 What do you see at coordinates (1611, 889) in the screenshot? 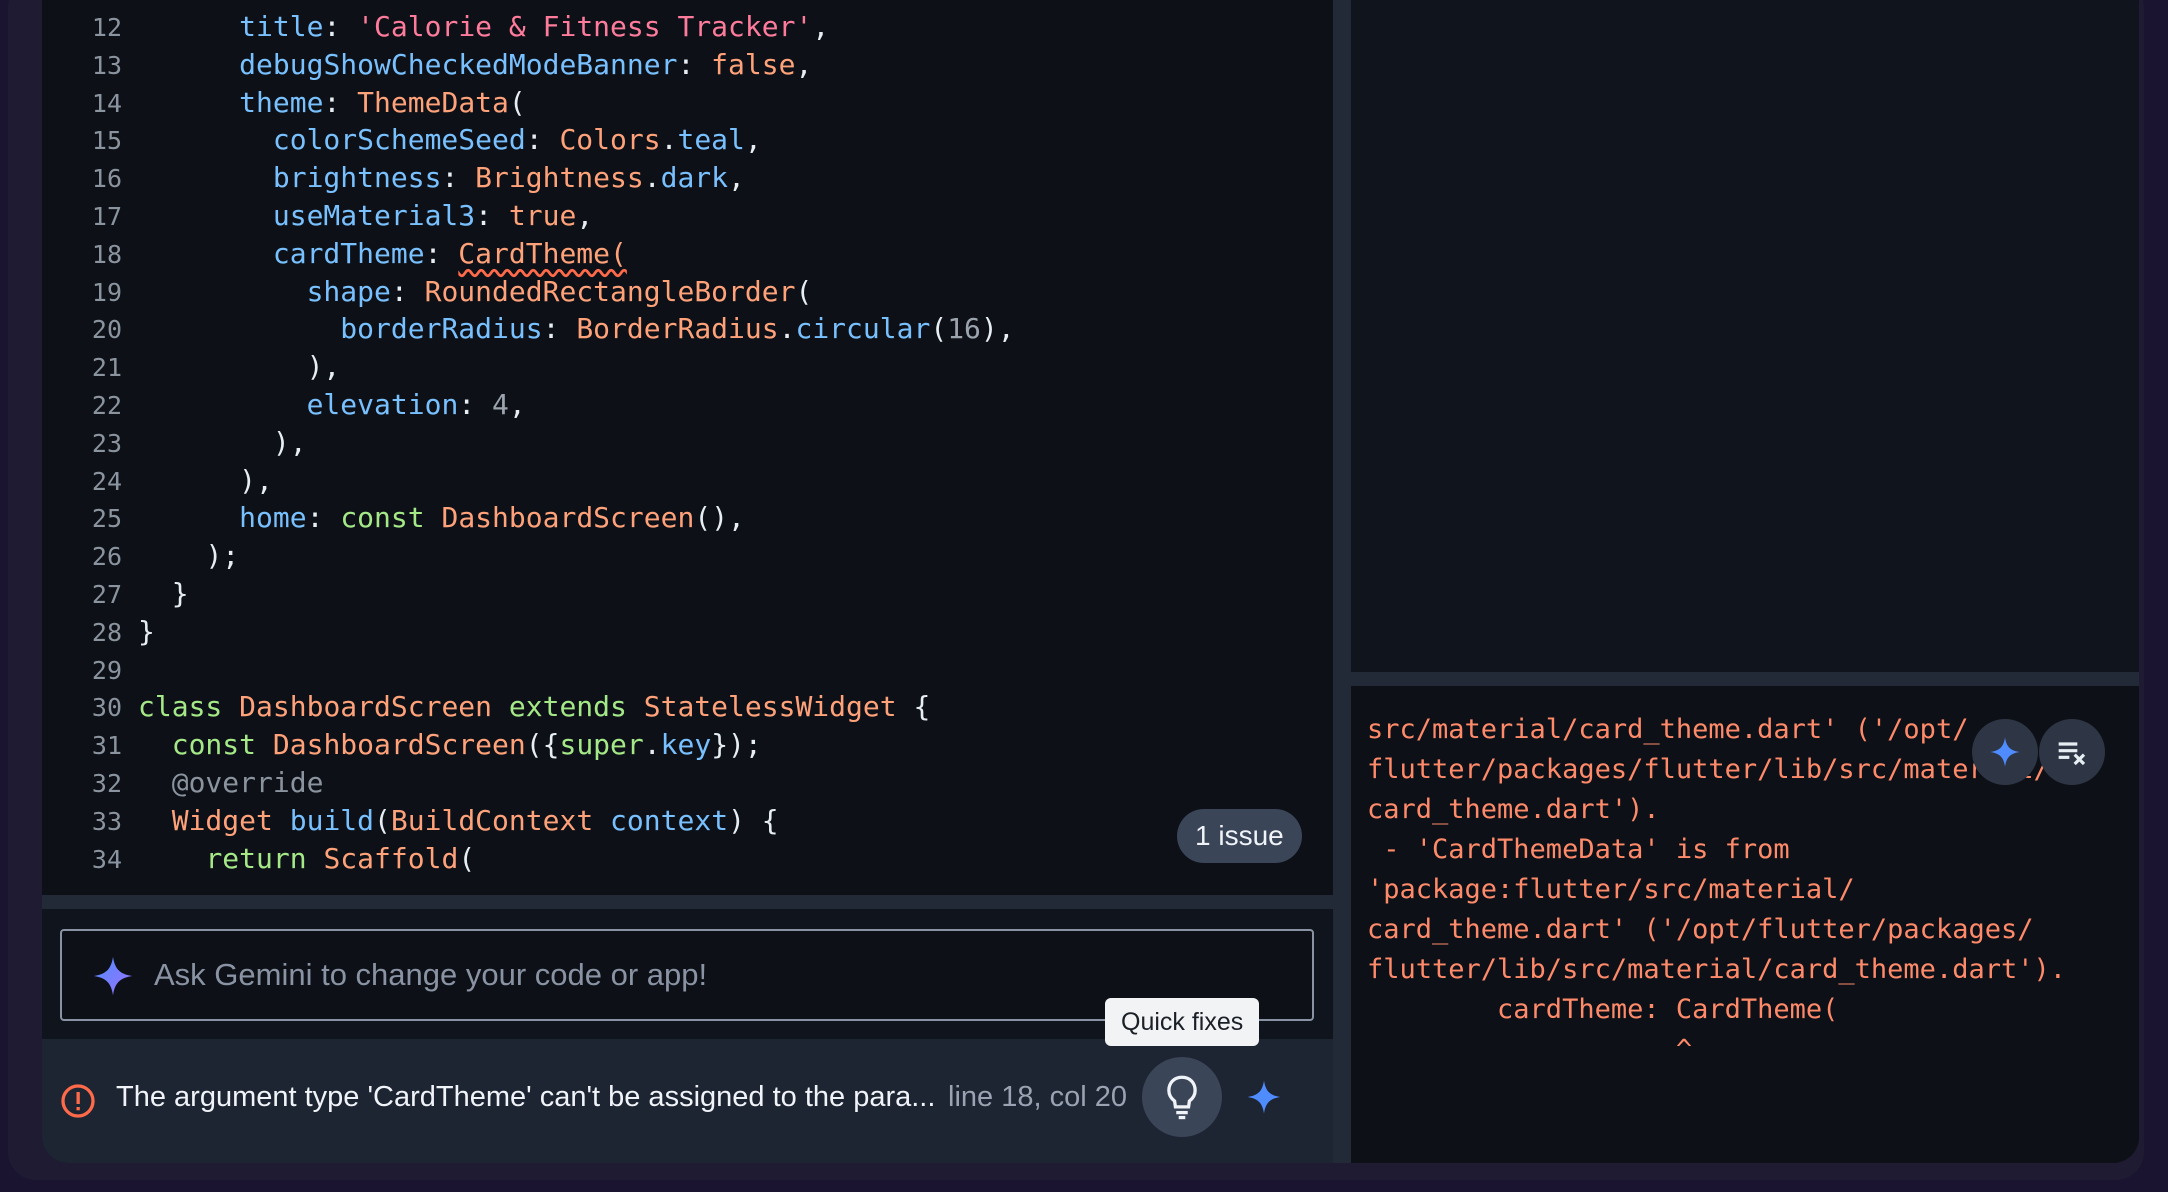
I see `console-line: 'package:flutter/src/material/` at bounding box center [1611, 889].